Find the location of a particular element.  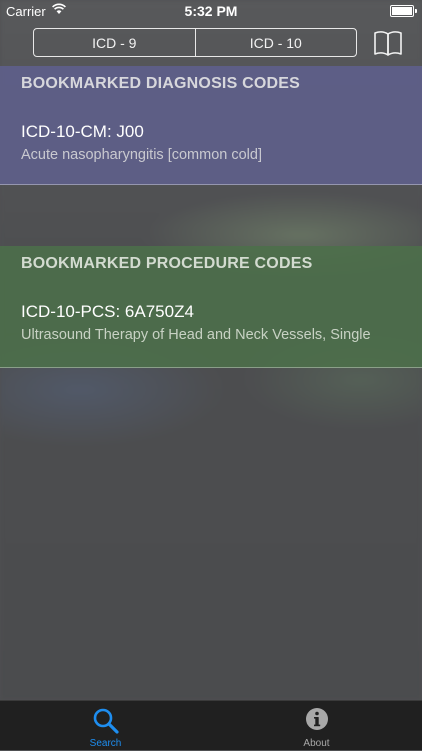

book-icon is located at coordinates (388, 43).